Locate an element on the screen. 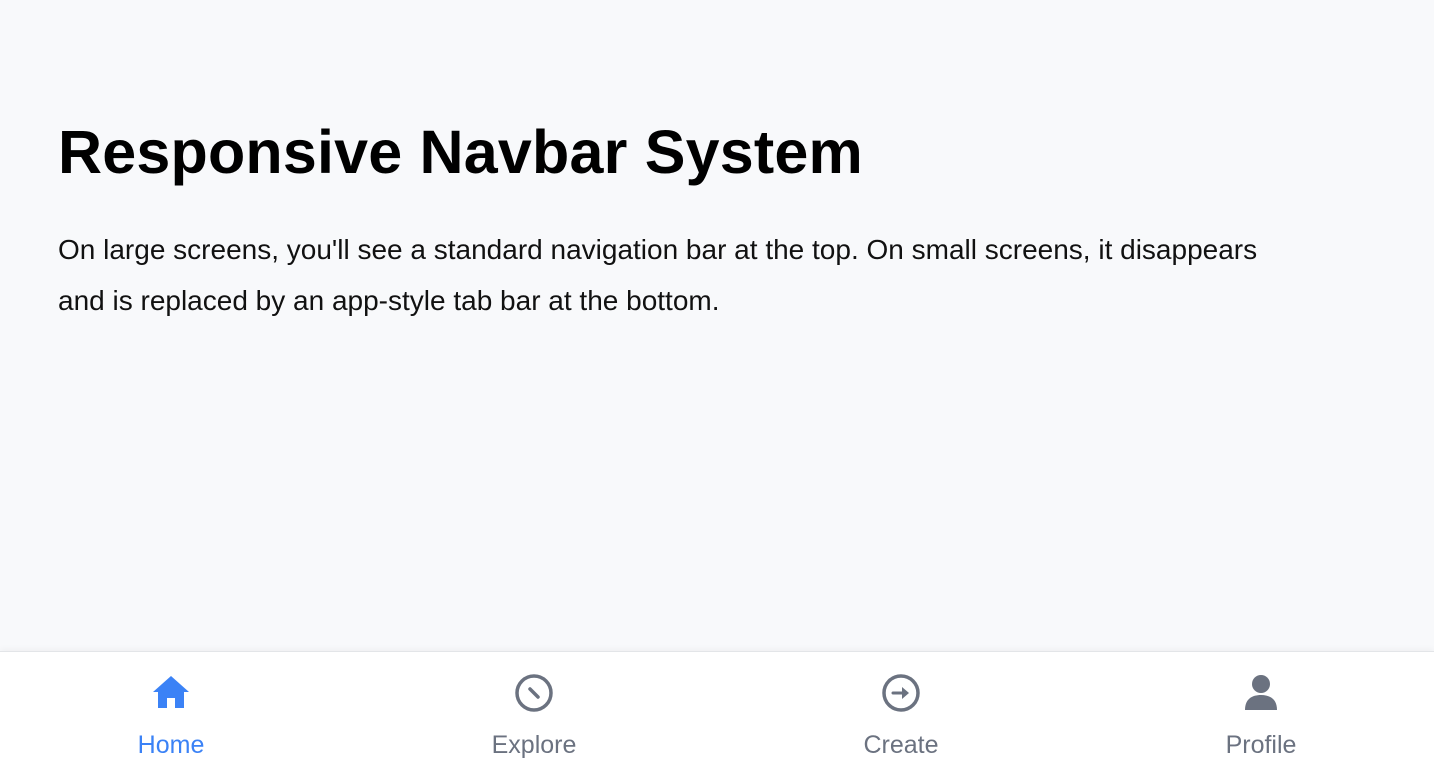  tab-home: Home is located at coordinates (171, 714).